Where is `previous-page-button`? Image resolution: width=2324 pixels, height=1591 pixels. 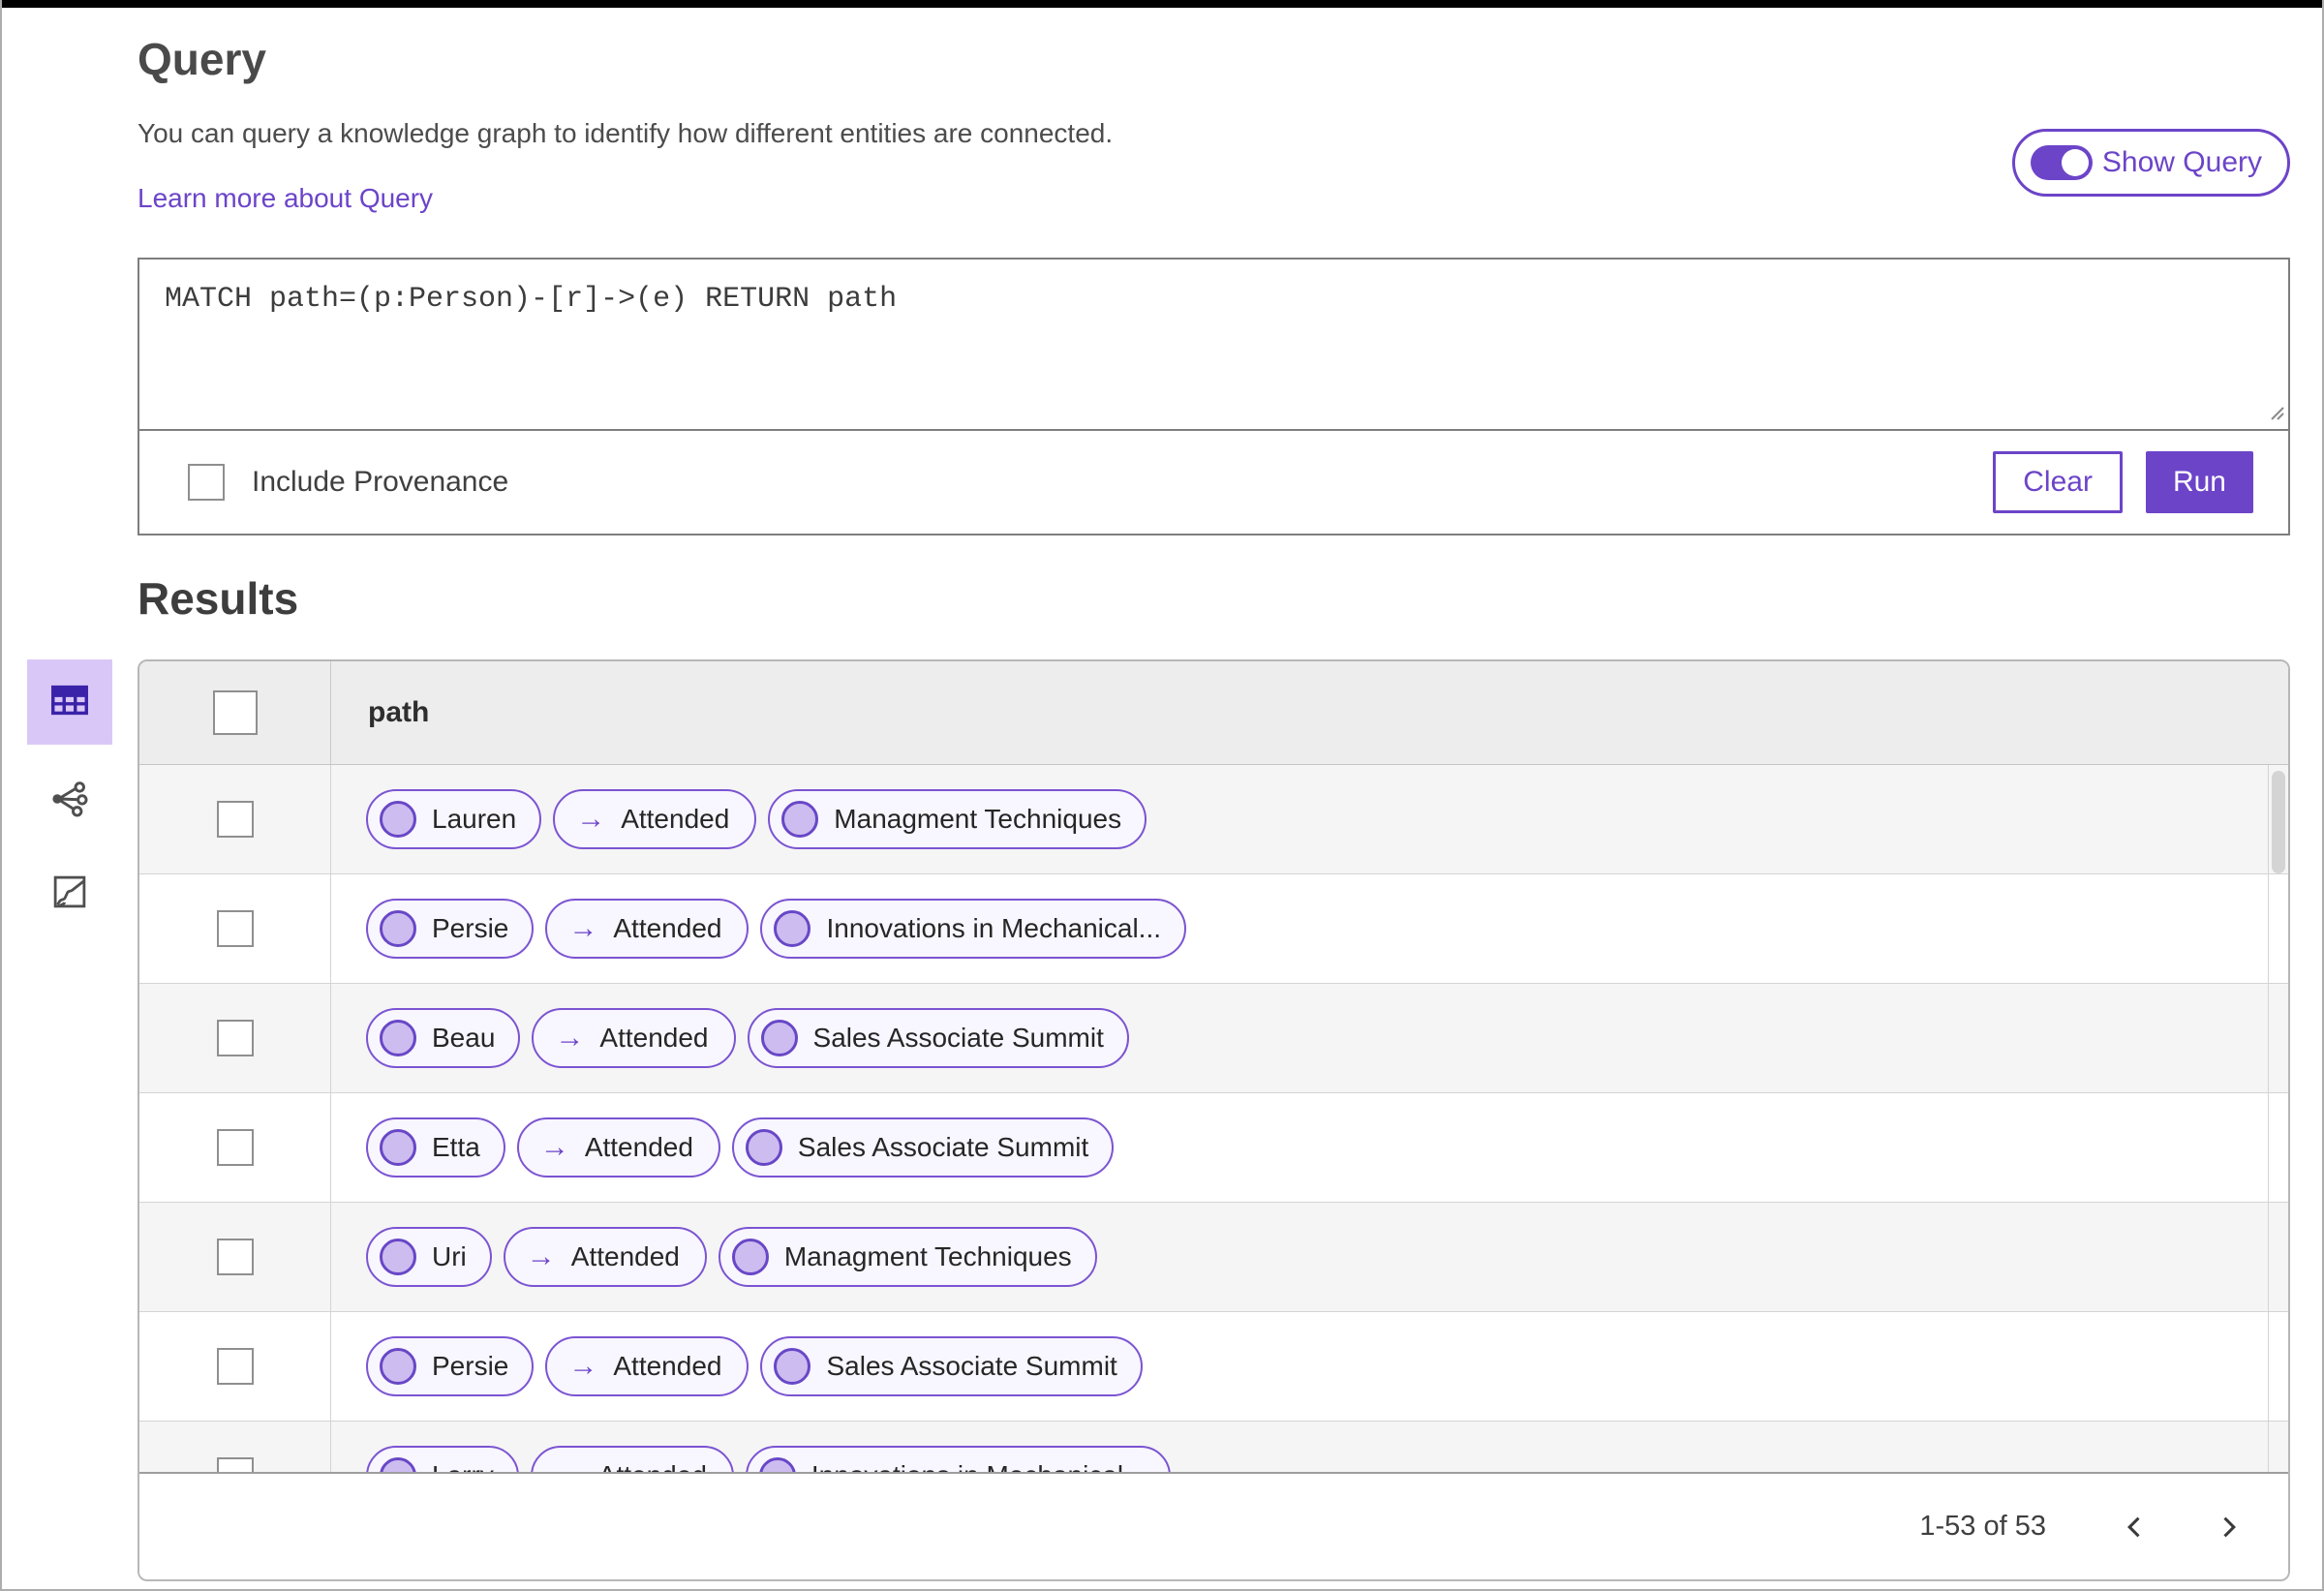
previous-page-button is located at coordinates (2135, 1527).